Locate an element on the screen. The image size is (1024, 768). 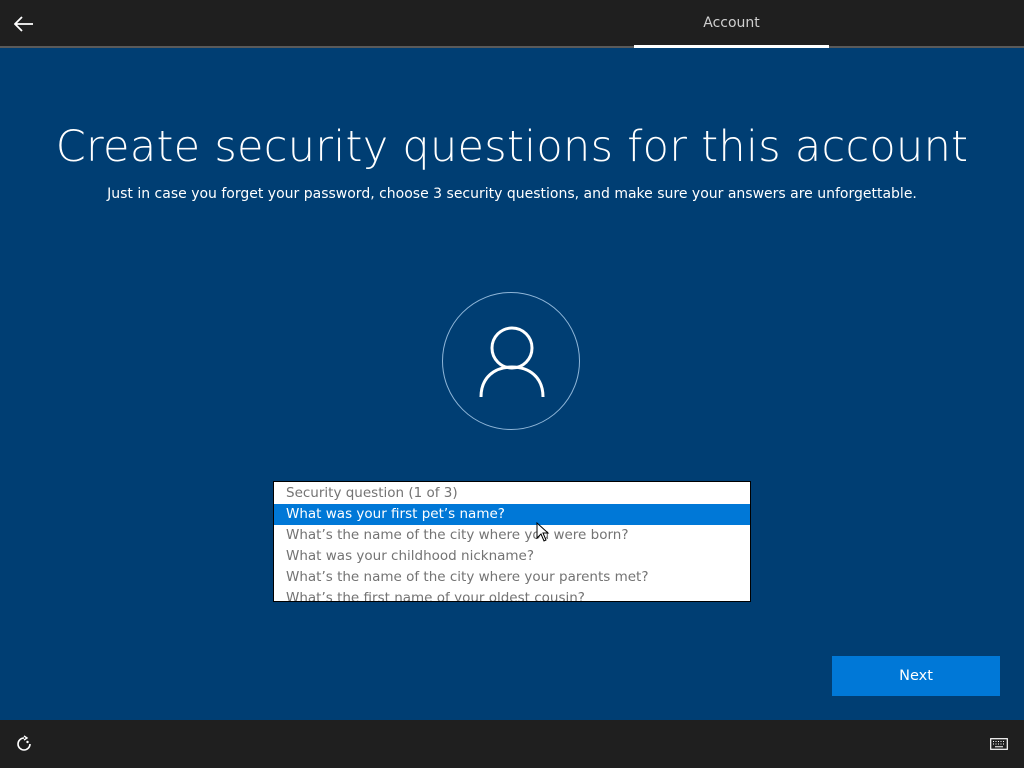
tab-account-label: Account is located at coordinates (731, 23).